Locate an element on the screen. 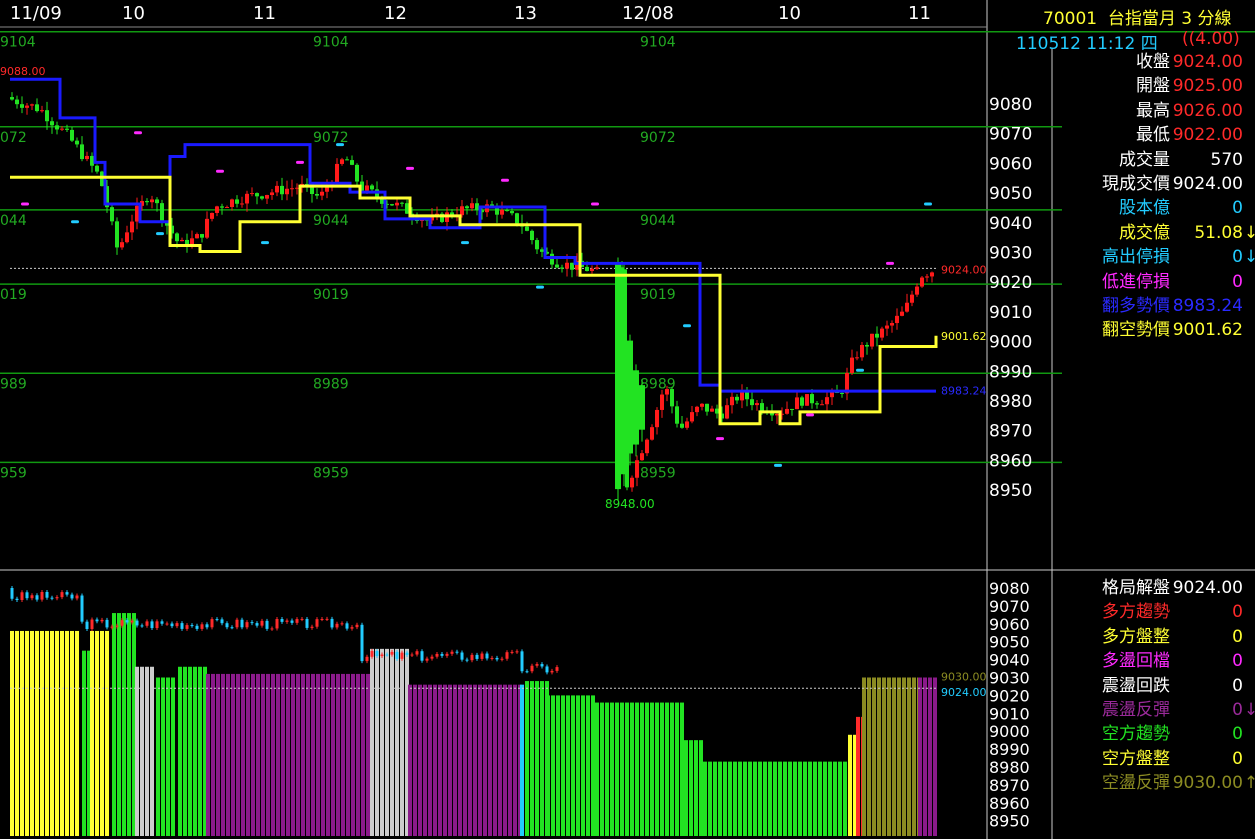 This screenshot has width=1255, height=839. panel-row: 最低 9022.00 is located at coordinates (1156, 135).